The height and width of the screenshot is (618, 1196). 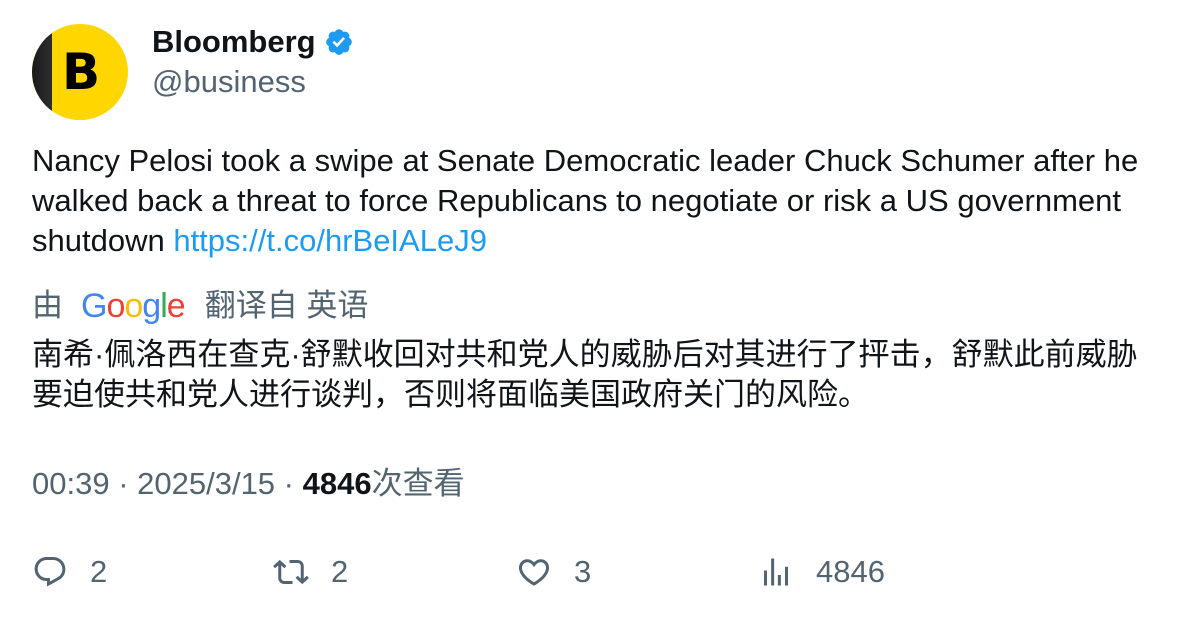 What do you see at coordinates (597, 572) in the screenshot?
I see `action-bar: 2 2 3 4846` at bounding box center [597, 572].